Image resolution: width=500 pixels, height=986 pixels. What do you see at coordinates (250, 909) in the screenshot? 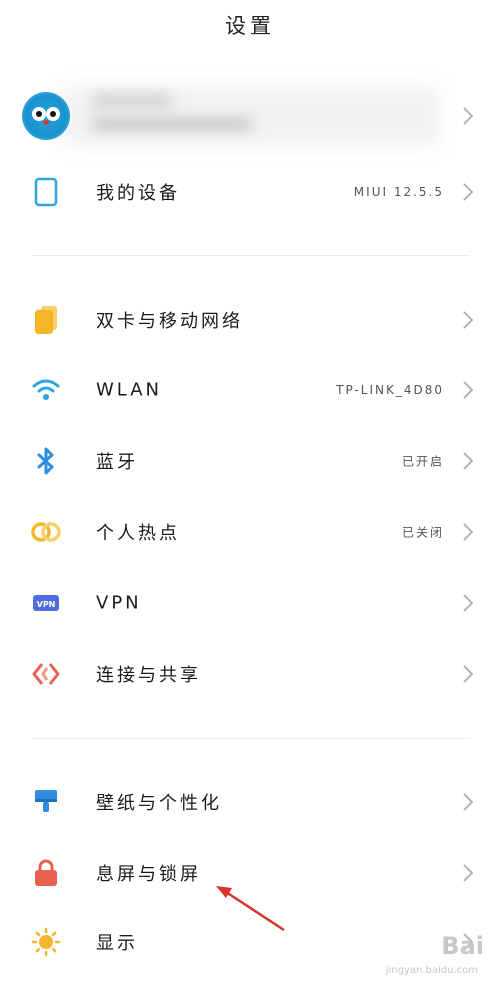
I see `annotation-arrow-icon` at bounding box center [250, 909].